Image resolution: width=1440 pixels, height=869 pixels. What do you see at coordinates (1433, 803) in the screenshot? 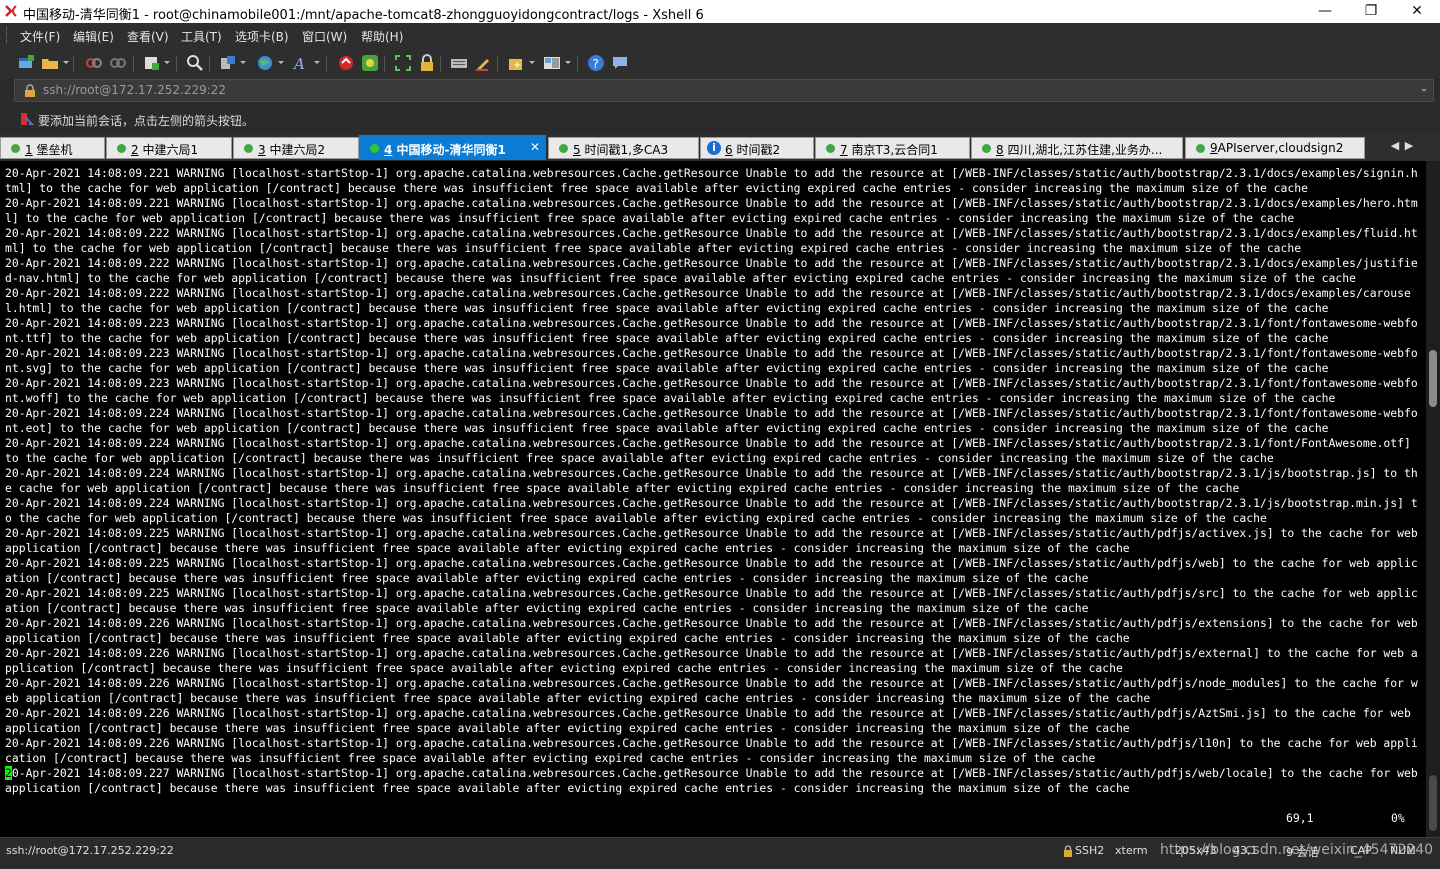
I see `scrollbar-track-marker` at bounding box center [1433, 803].